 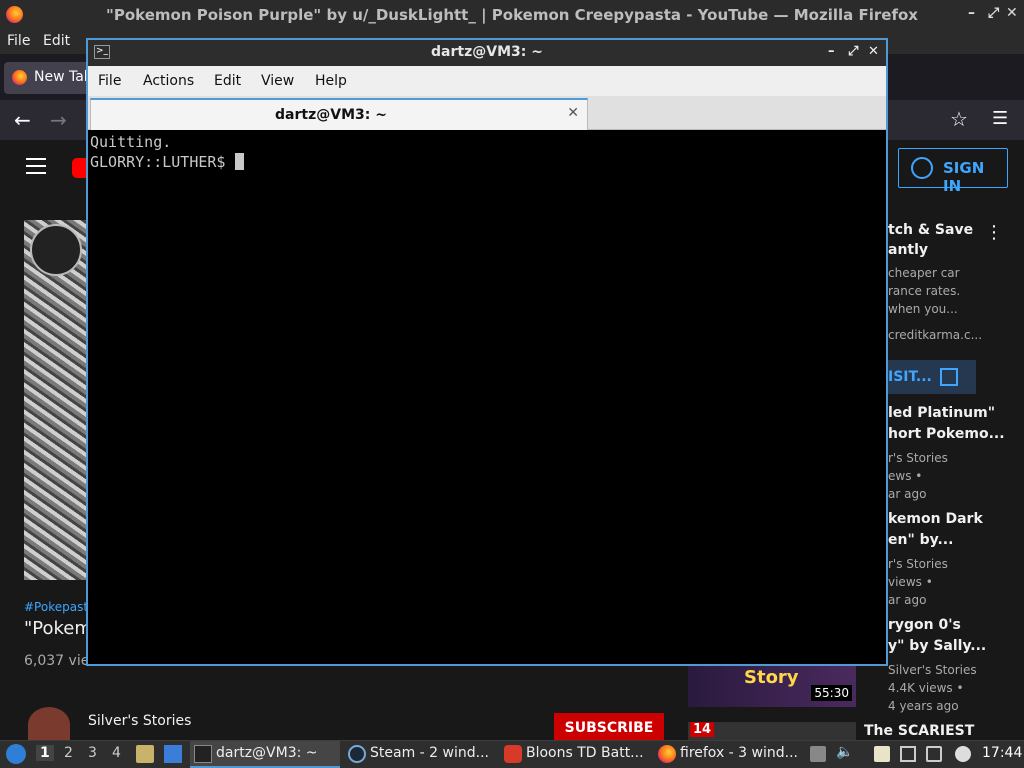 I want to click on volume-icon: 🔈, so click(x=844, y=752).